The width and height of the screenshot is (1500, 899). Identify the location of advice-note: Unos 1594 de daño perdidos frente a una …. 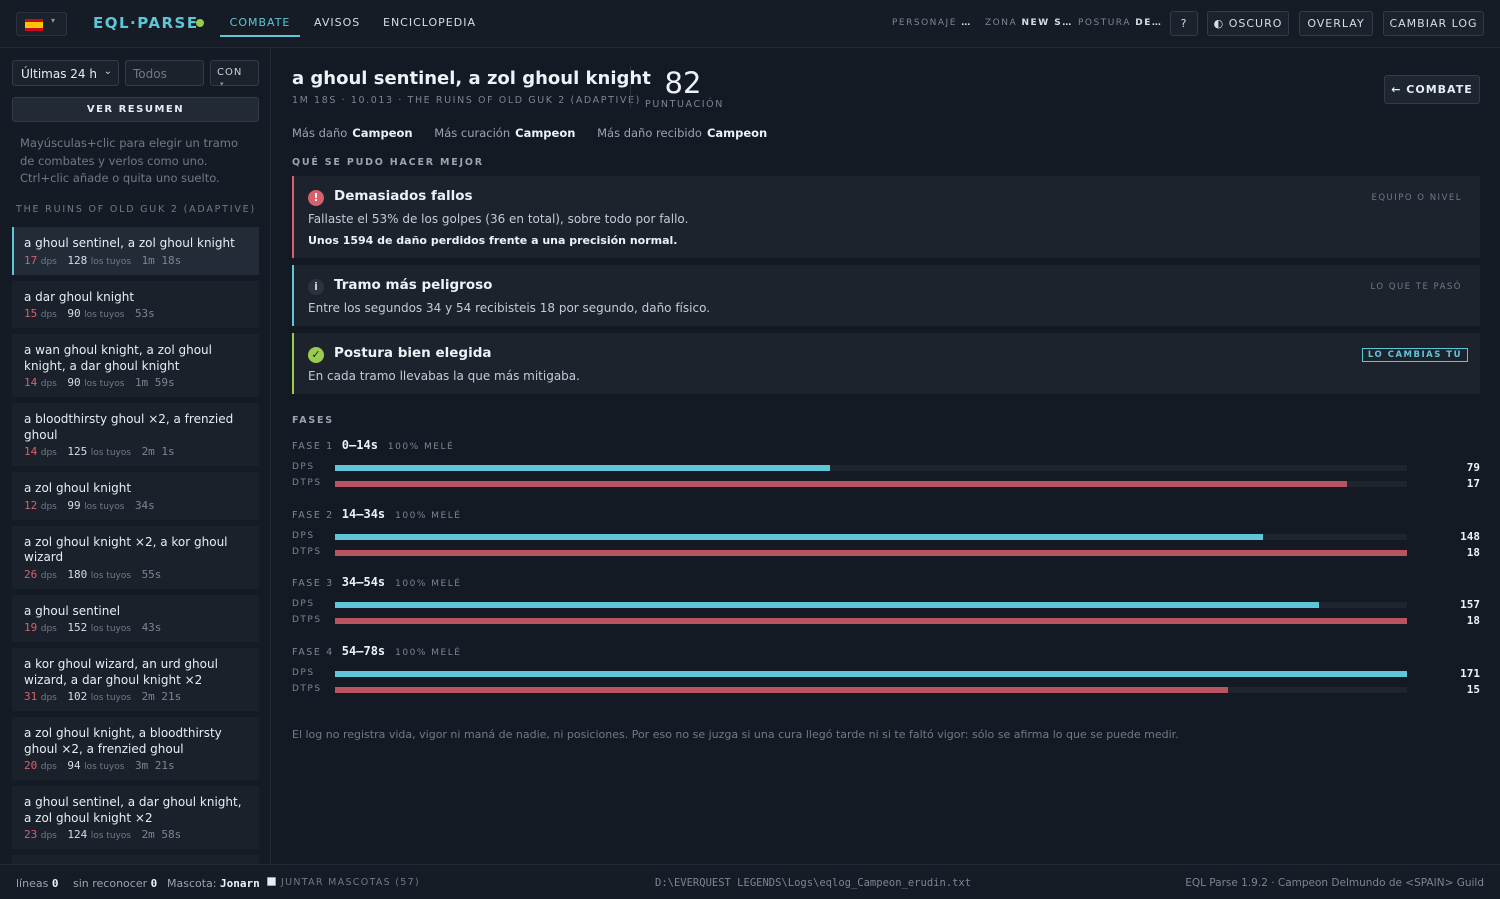
(493, 240).